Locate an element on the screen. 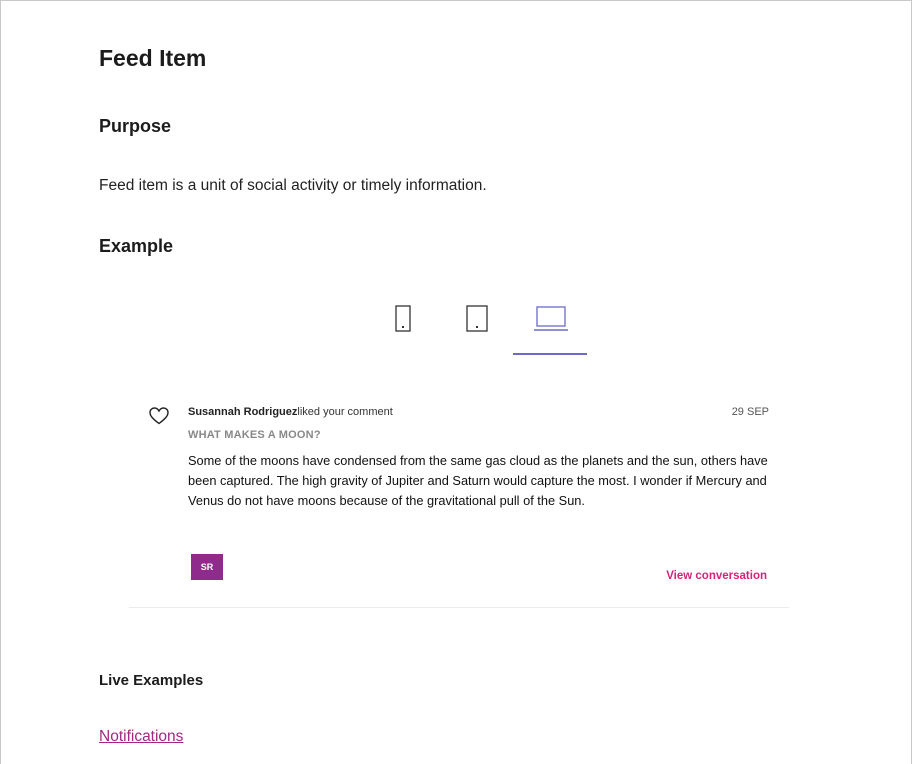 The width and height of the screenshot is (912, 764). live-examples-heading: Live Examples is located at coordinates (151, 680).